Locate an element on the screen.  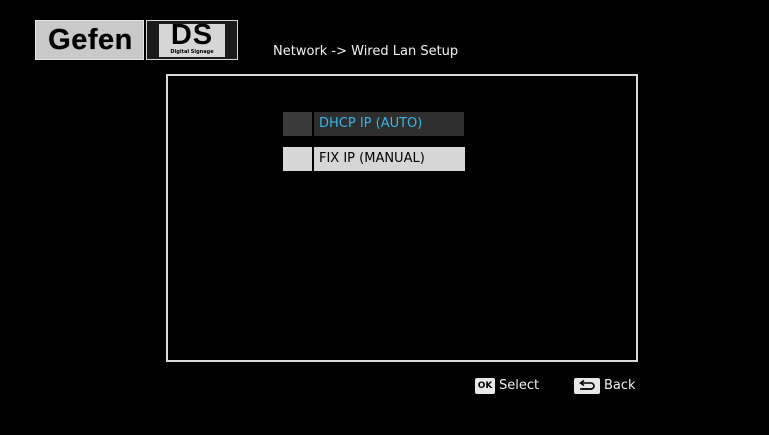
logo-product-subtitle: Digital Signage is located at coordinates (192, 52).